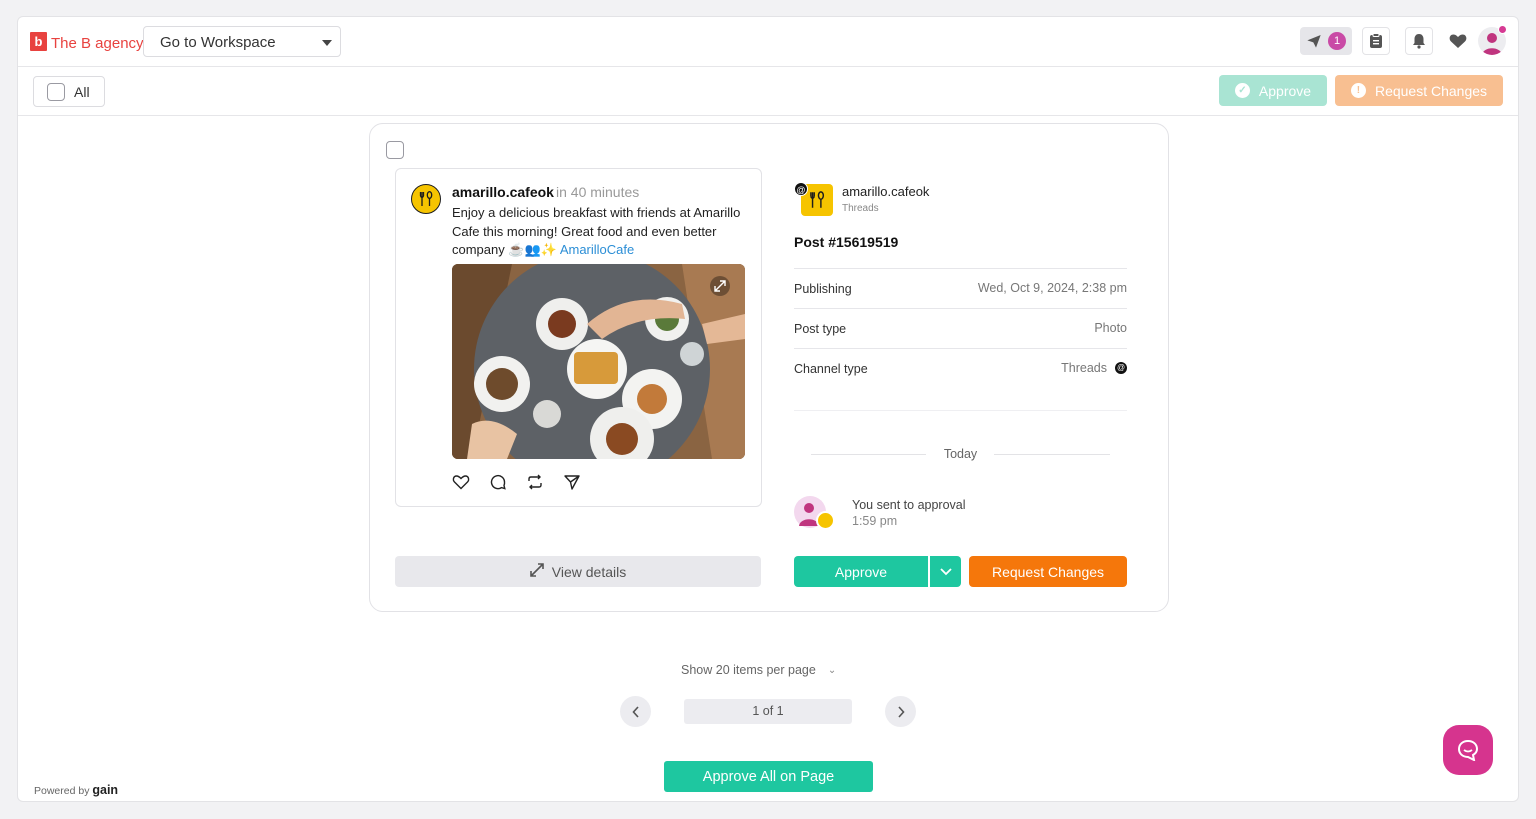  Describe the element at coordinates (1242, 90) in the screenshot. I see `check-circle-icon: ✓` at that location.